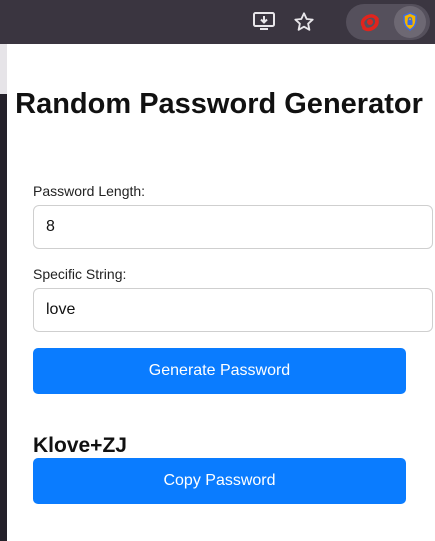 Image resolution: width=435 pixels, height=541 pixels. What do you see at coordinates (233, 227) in the screenshot?
I see `password-length-input` at bounding box center [233, 227].